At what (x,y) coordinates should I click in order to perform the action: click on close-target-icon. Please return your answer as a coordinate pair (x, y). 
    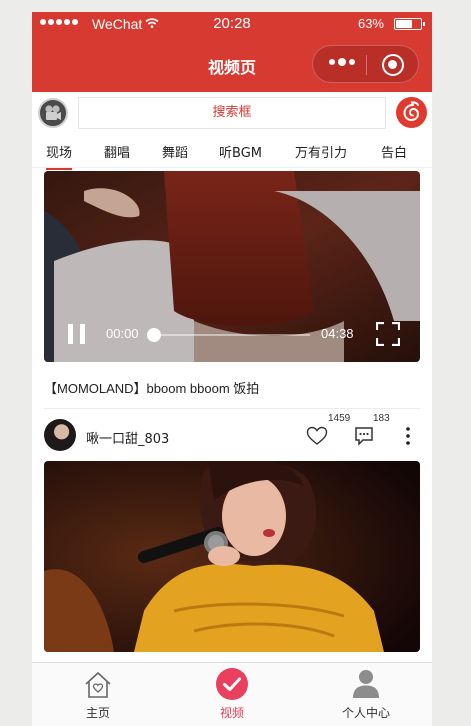
    Looking at the image, I should click on (393, 65).